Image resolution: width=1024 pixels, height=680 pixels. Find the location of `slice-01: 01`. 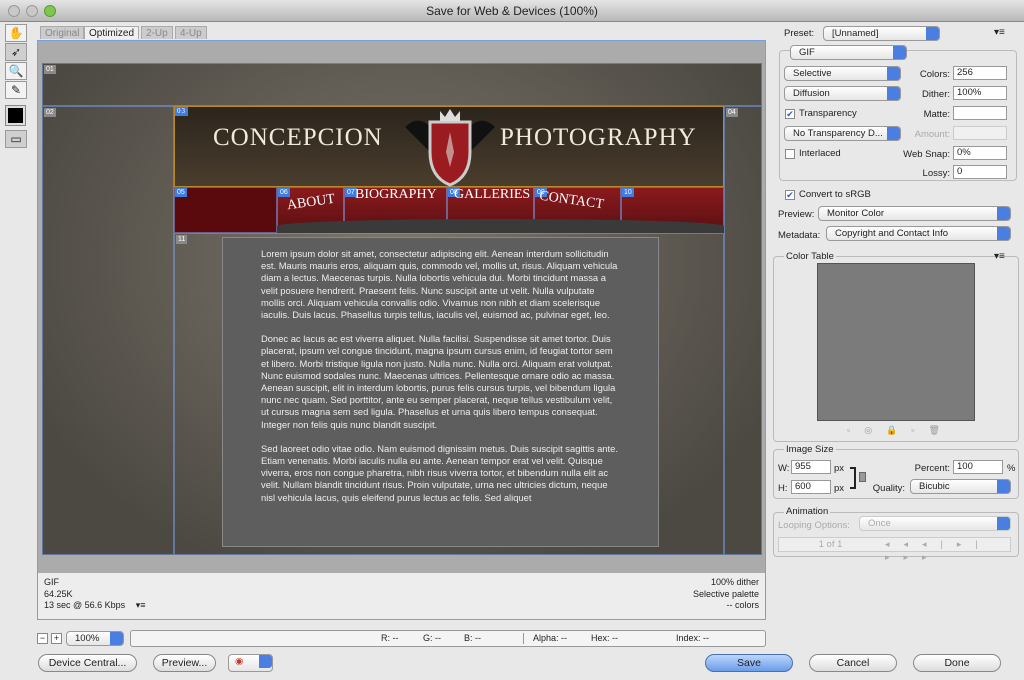

slice-01: 01 is located at coordinates (402, 84).